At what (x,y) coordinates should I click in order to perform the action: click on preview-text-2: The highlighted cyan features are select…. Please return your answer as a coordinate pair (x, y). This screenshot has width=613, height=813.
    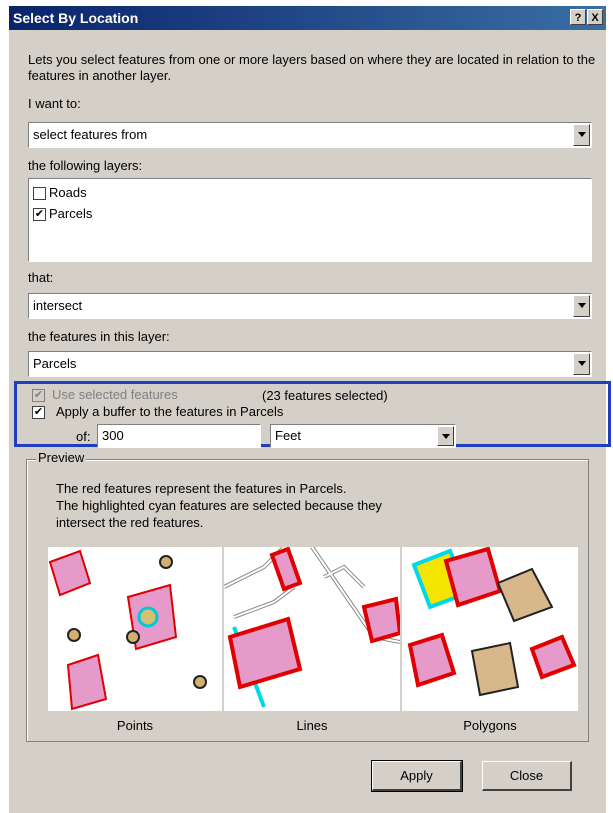
    Looking at the image, I should click on (219, 505).